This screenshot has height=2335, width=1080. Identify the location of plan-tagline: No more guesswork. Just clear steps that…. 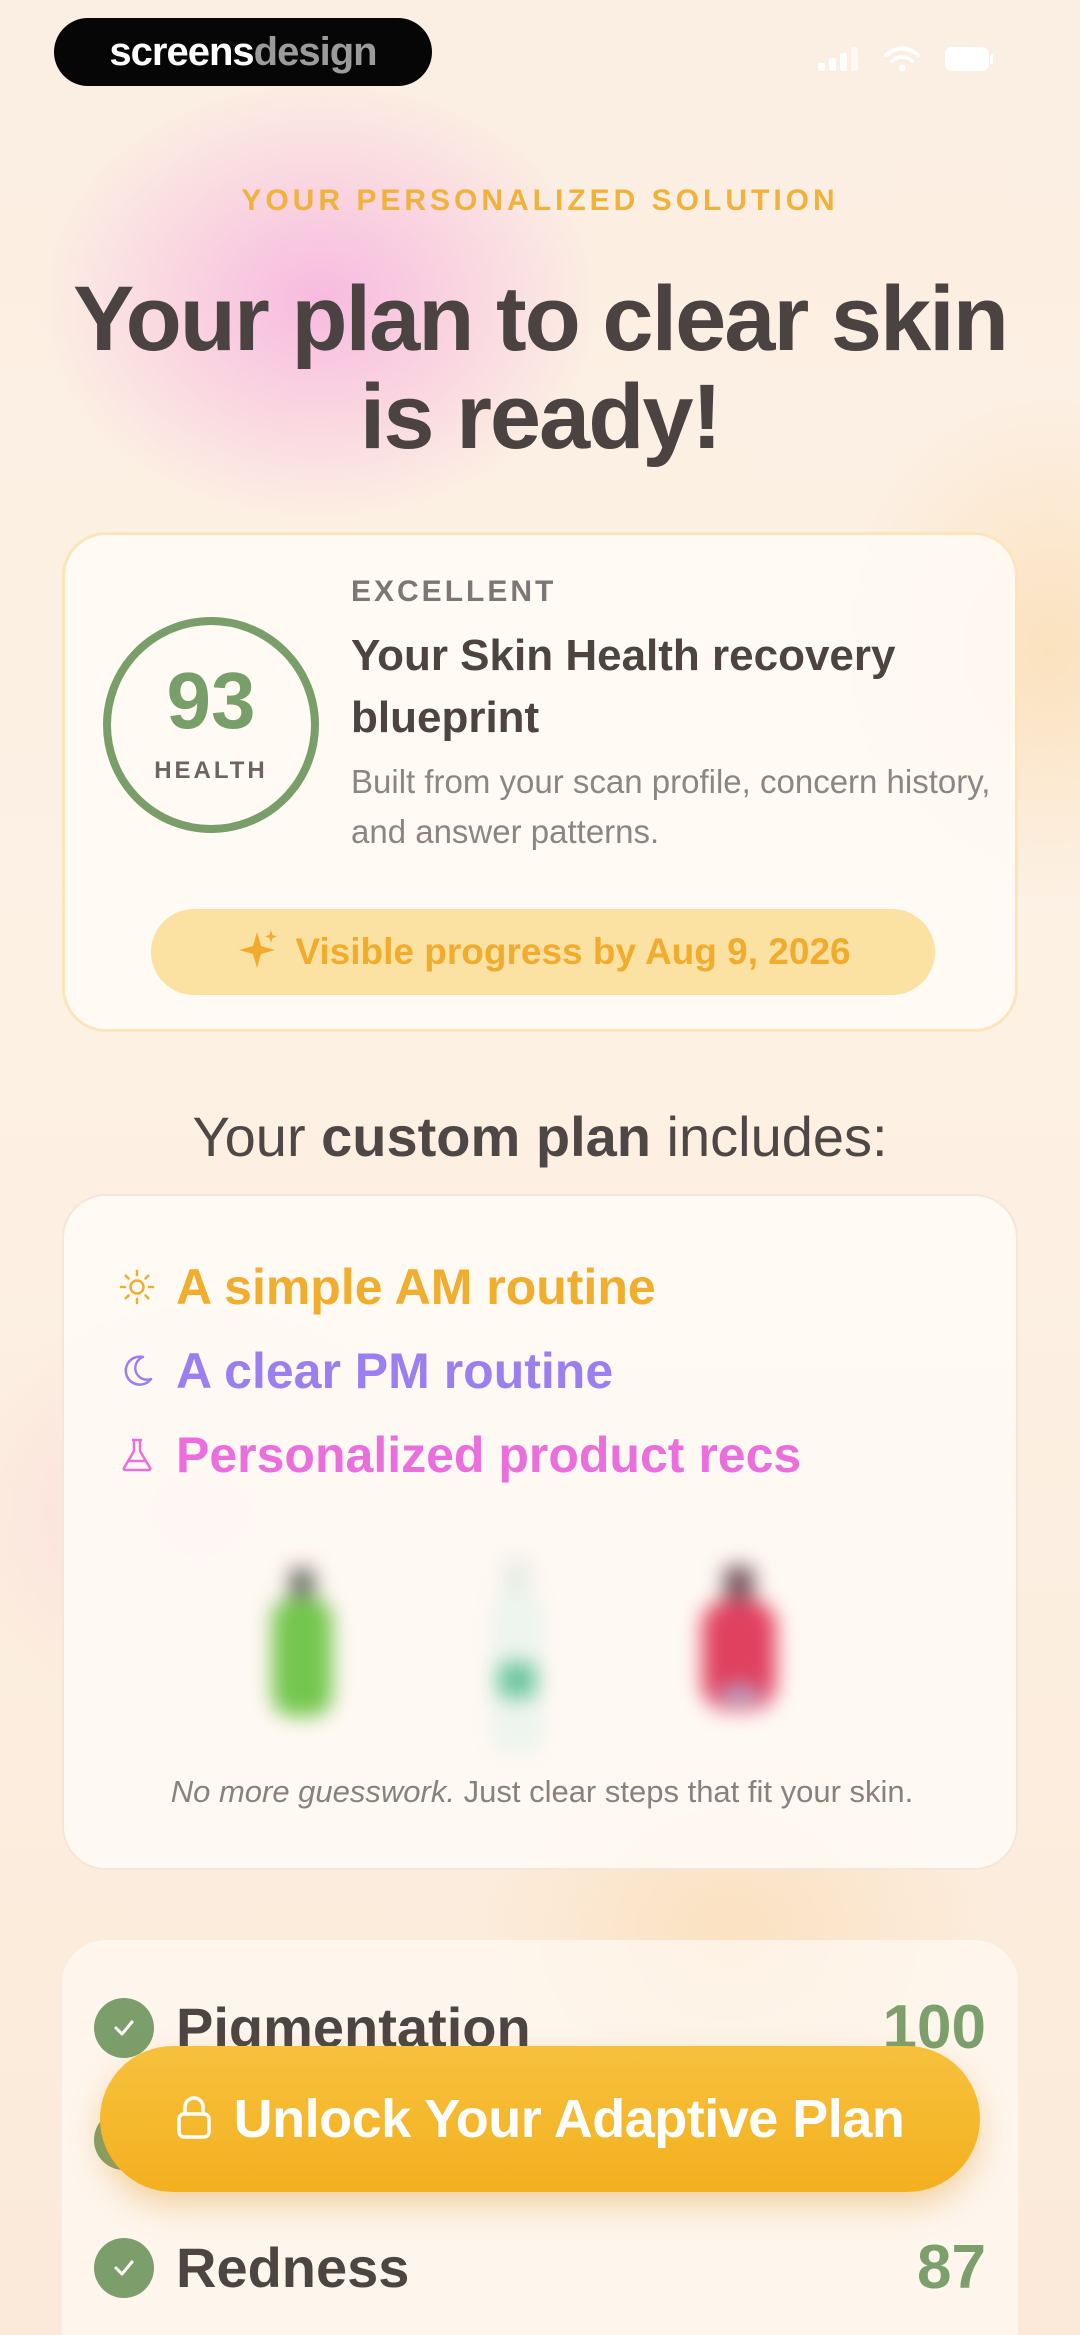
(542, 1792).